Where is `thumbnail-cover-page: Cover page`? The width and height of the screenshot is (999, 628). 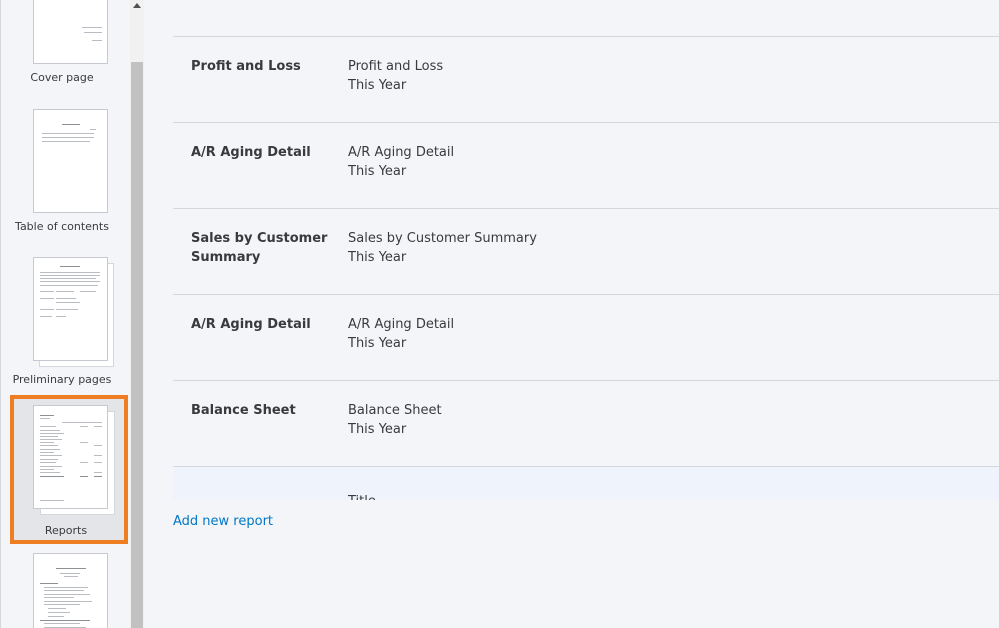
thumbnail-cover-page: Cover page is located at coordinates (62, 46).